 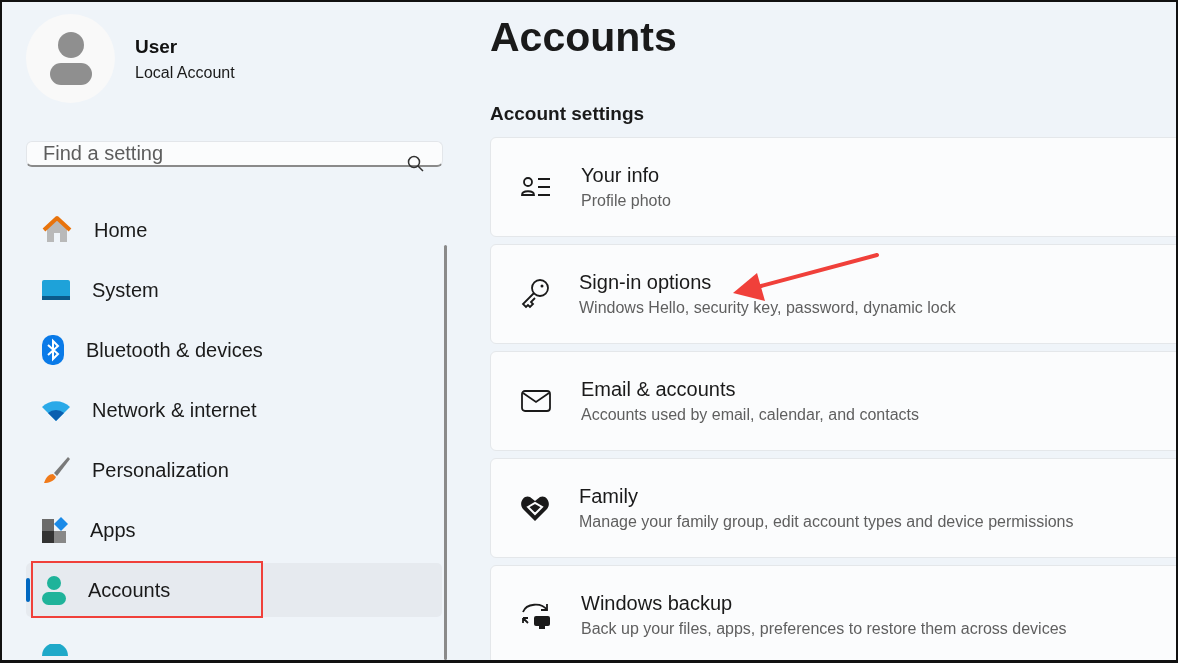 What do you see at coordinates (626, 201) in the screenshot?
I see `card-description: Profile photo` at bounding box center [626, 201].